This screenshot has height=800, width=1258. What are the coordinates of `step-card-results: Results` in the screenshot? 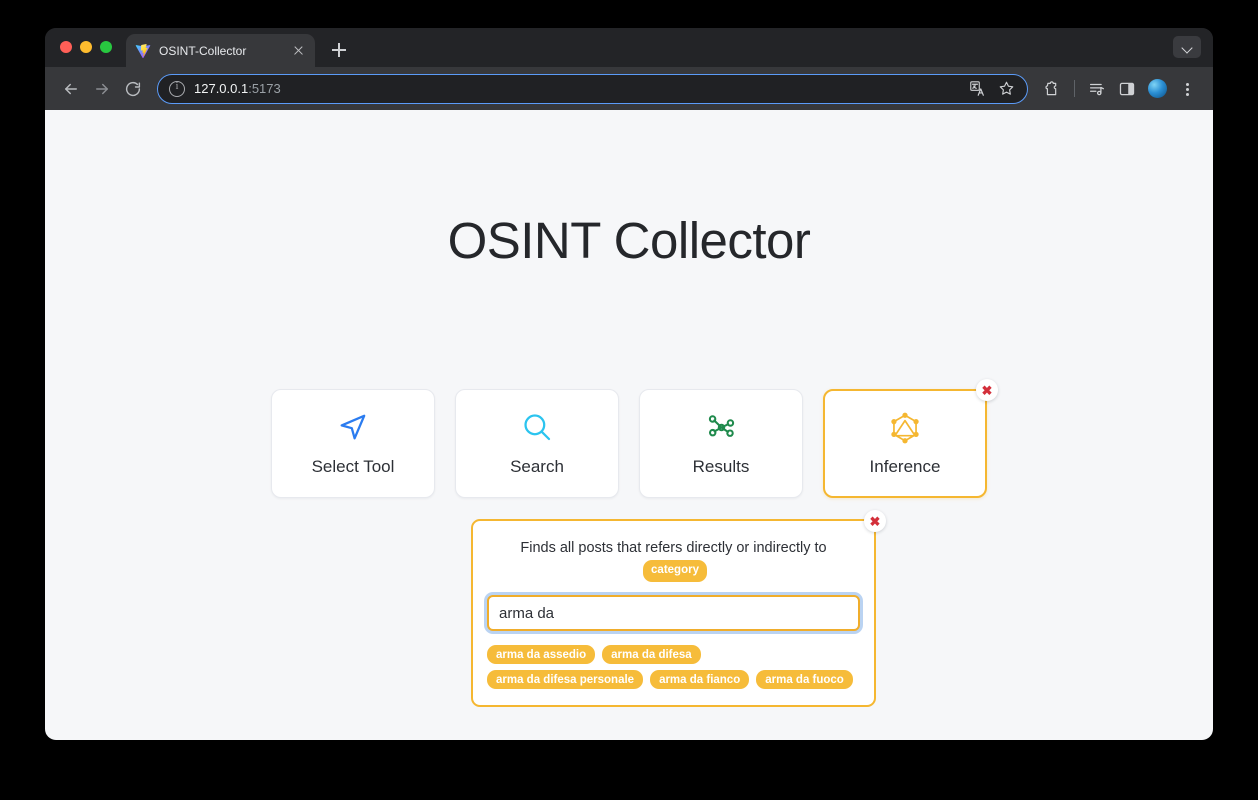 It's located at (721, 443).